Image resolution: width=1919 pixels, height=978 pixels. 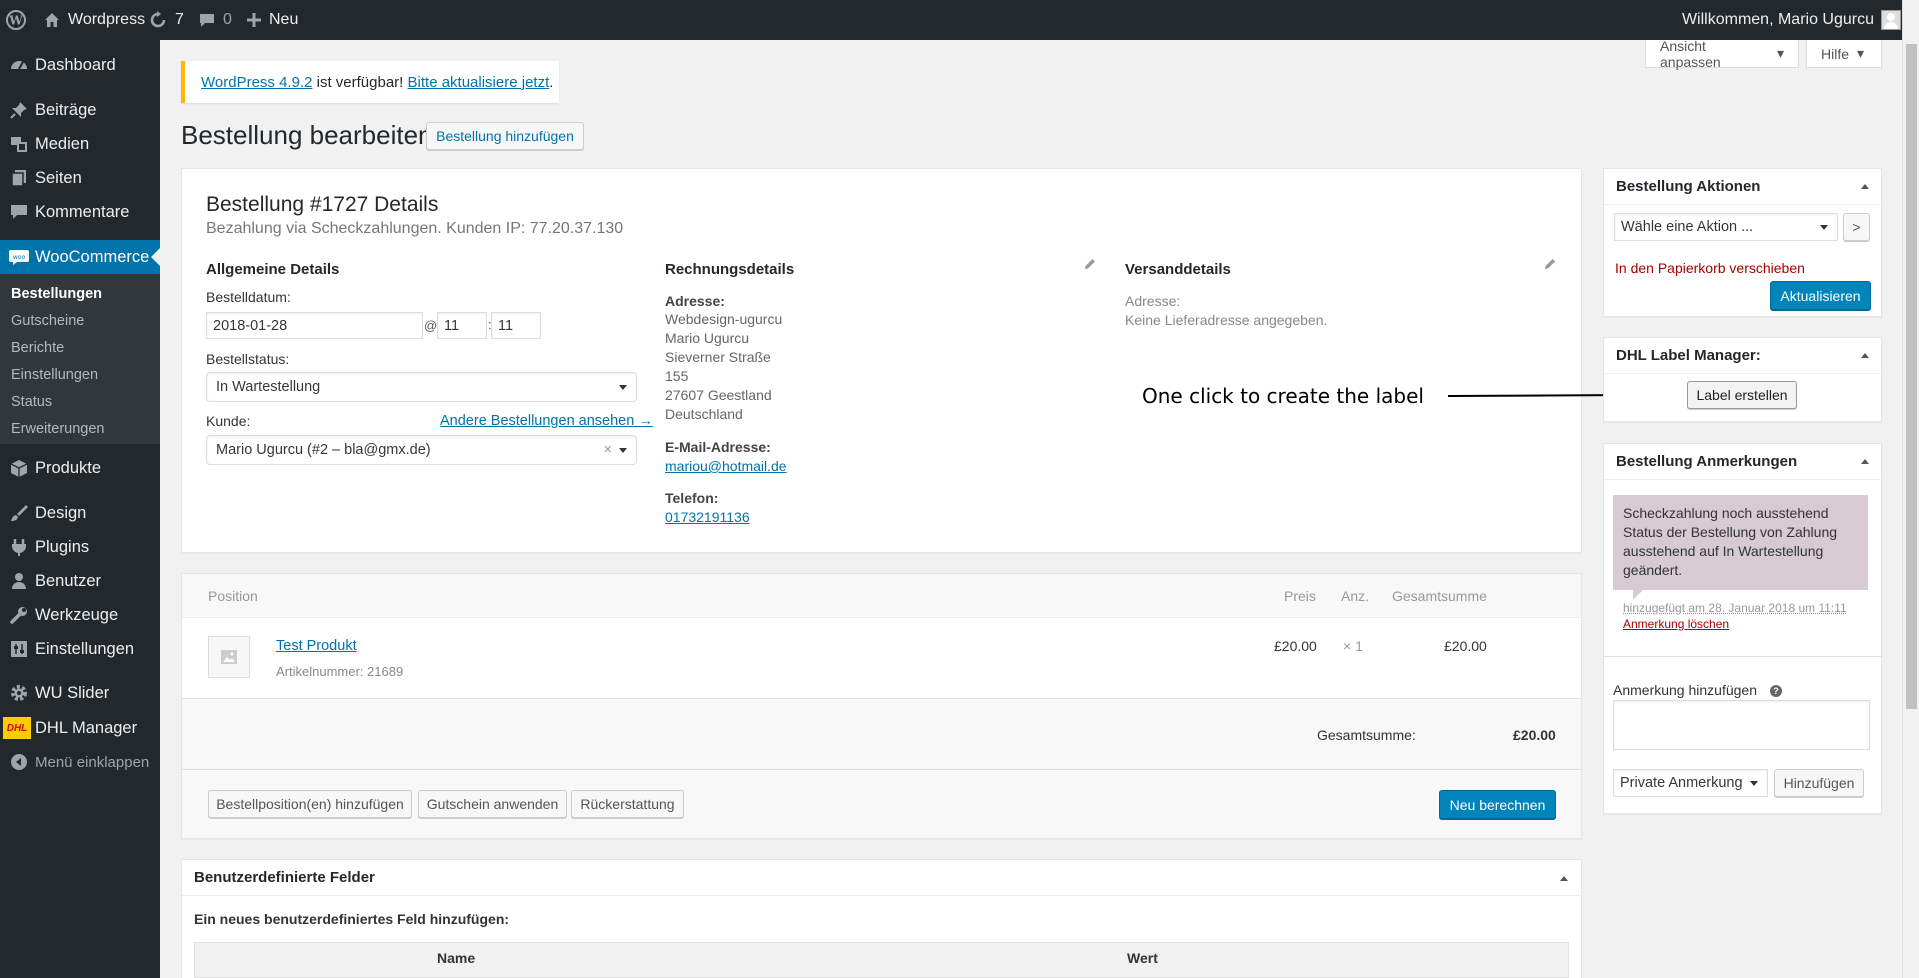 I want to click on refund-button: Rückerstattung, so click(x=627, y=804).